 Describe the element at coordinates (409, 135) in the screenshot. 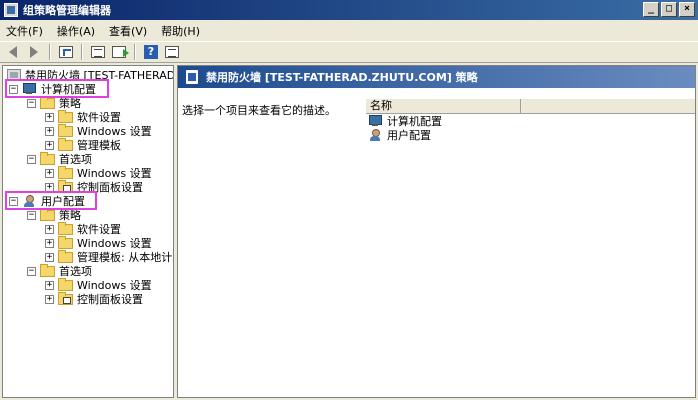

I see `list-item-label: 用户配置` at that location.